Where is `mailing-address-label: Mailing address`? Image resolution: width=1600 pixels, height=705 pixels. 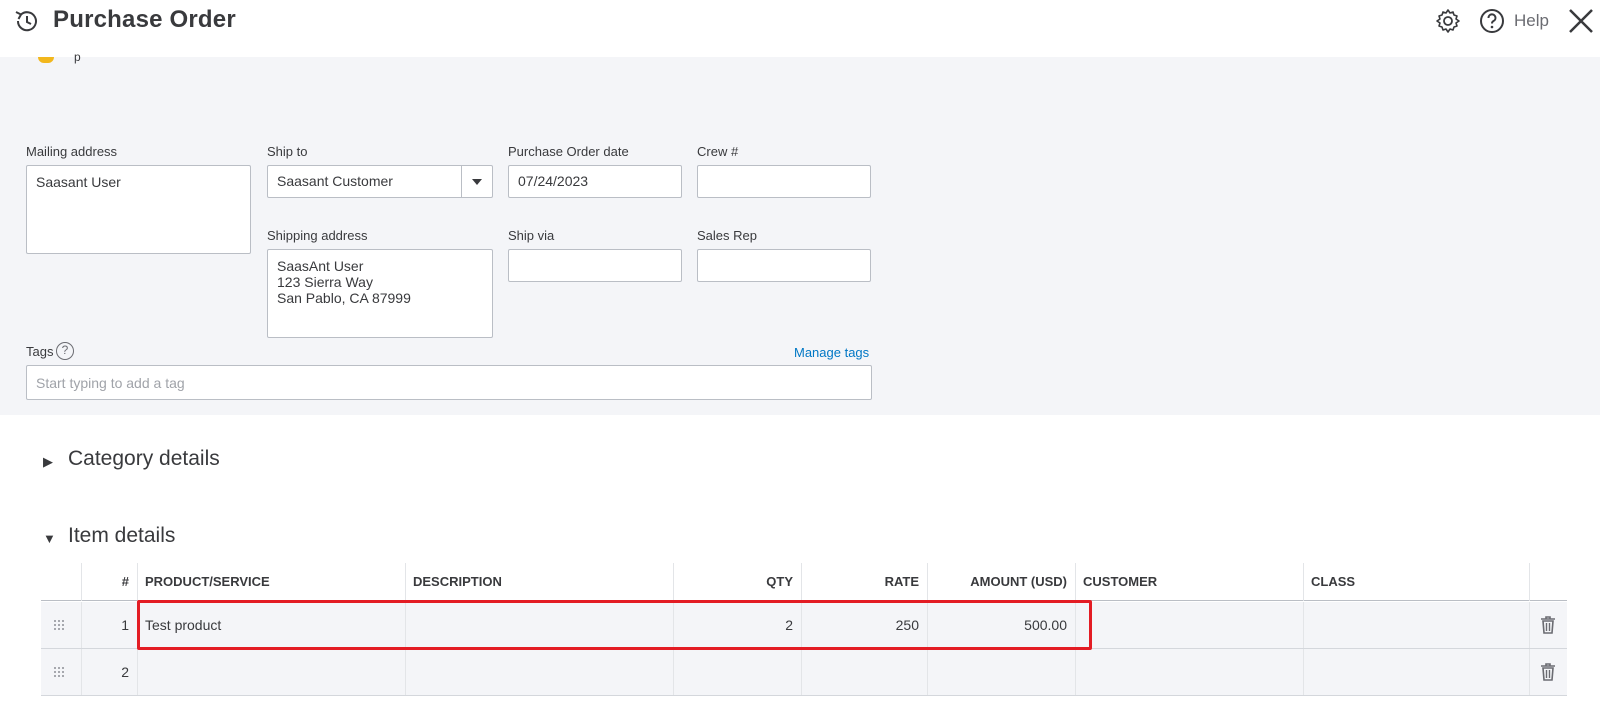
mailing-address-label: Mailing address is located at coordinates (72, 151).